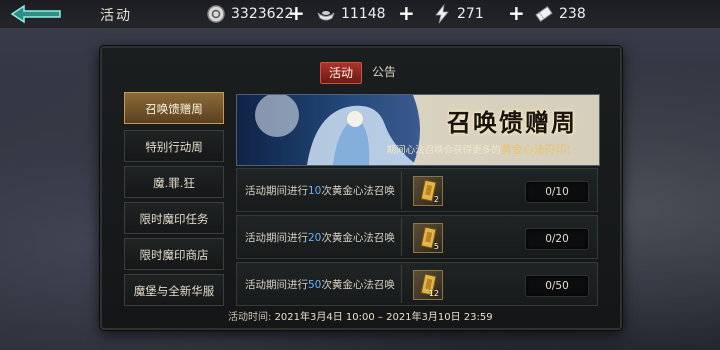 This screenshot has width=720, height=350. What do you see at coordinates (315, 191) in the screenshot?
I see `task-number: 10` at bounding box center [315, 191].